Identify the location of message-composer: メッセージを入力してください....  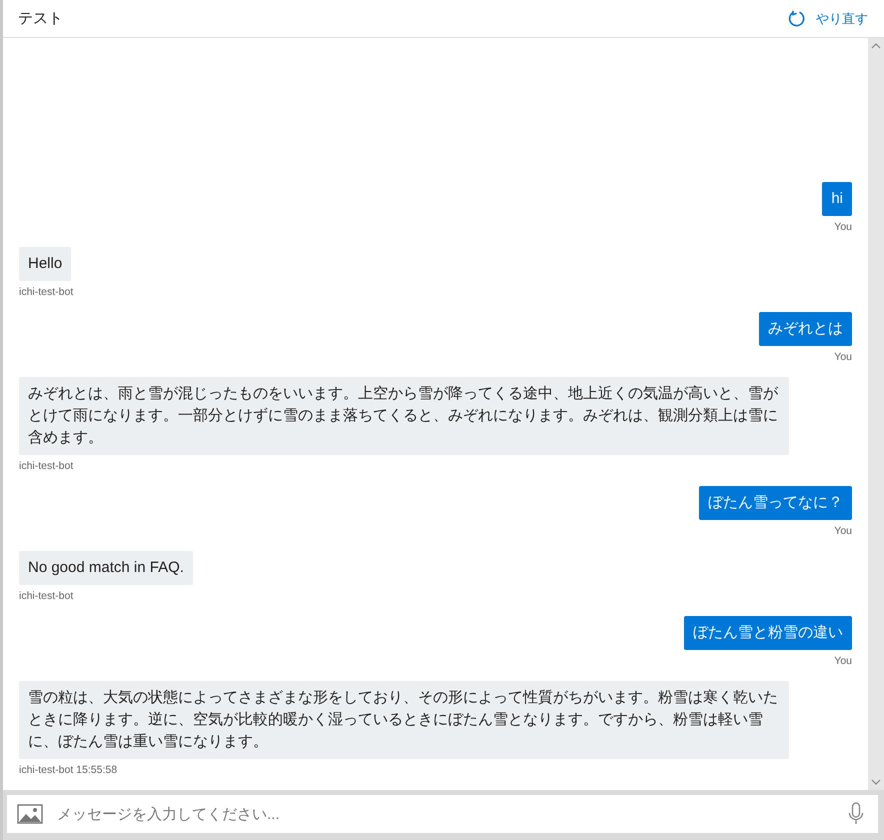
(442, 814).